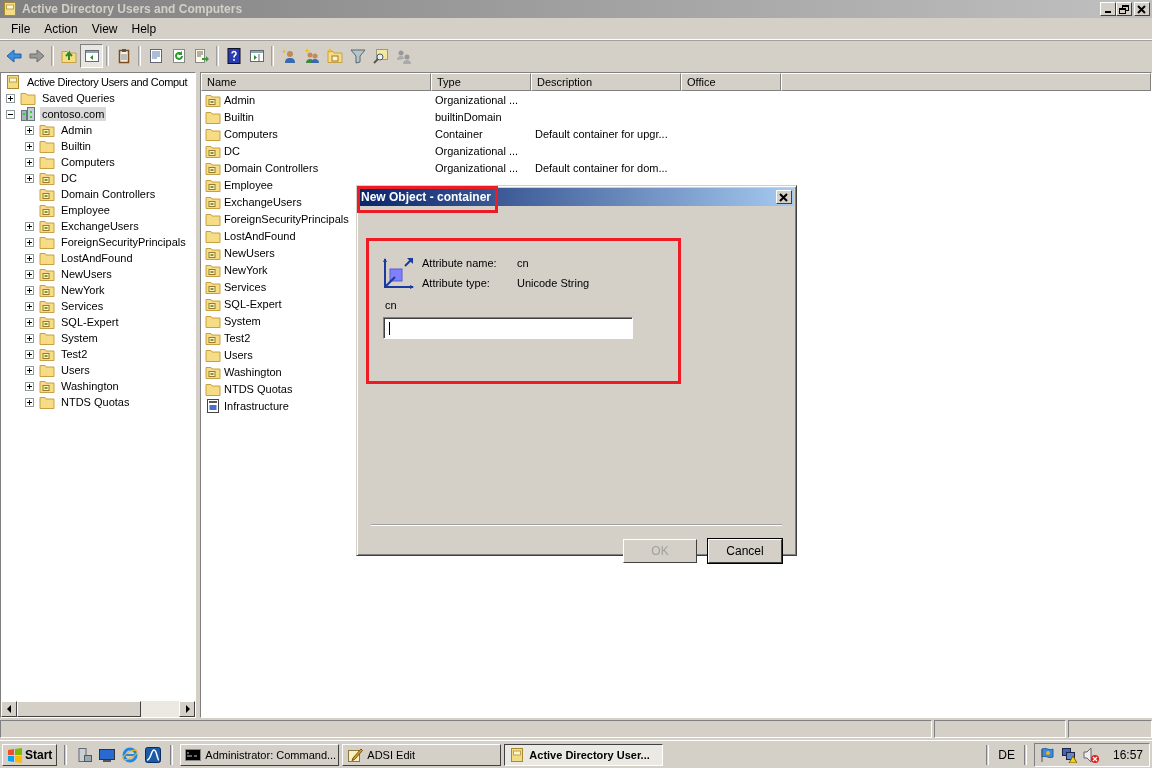 Image resolution: width=1152 pixels, height=768 pixels. I want to click on tree-item: DC, so click(69, 178).